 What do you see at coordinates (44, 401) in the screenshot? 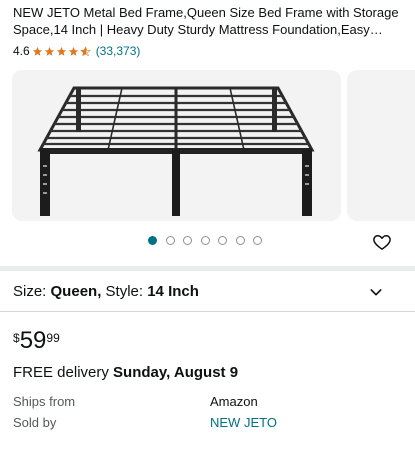
I see `ships-from-label: Ships from` at bounding box center [44, 401].